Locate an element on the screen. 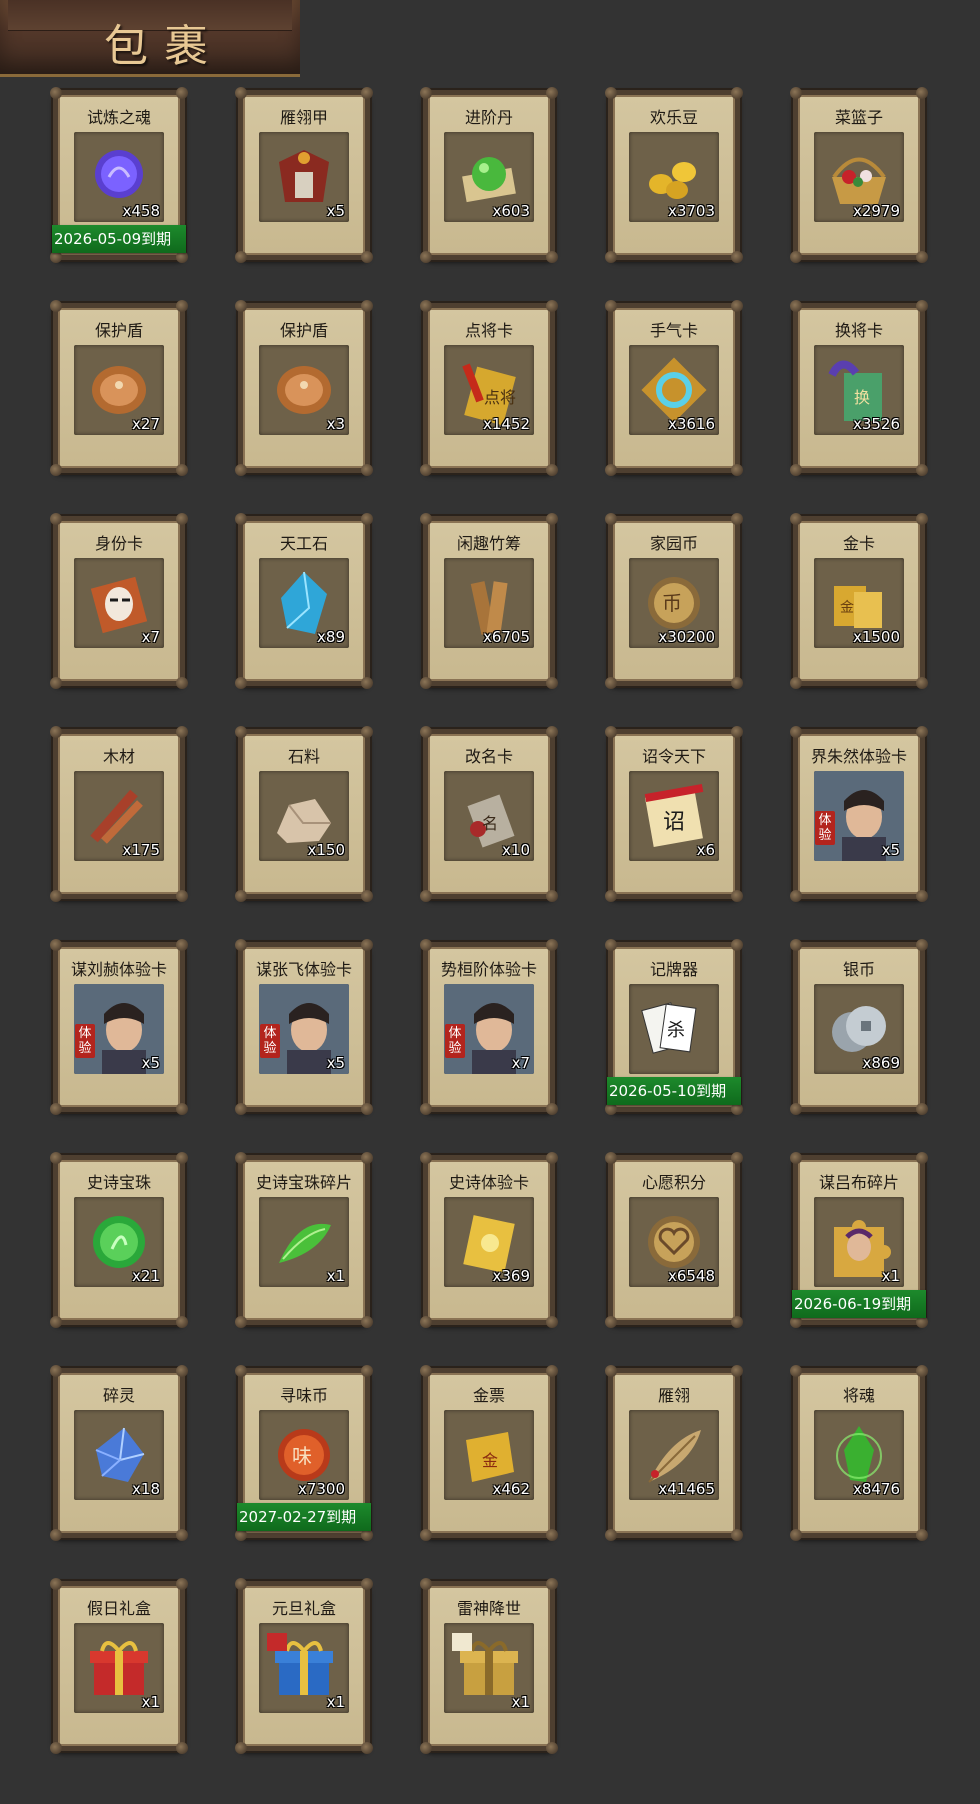 This screenshot has width=980, height=1804. inventory-item-card: 诏令天下诏 x6 is located at coordinates (674, 814).